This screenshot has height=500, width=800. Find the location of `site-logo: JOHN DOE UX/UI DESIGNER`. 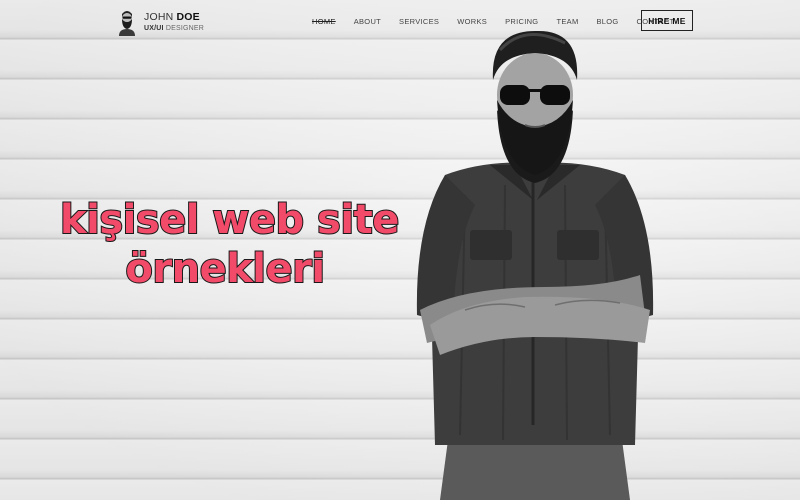

site-logo: JOHN DOE UX/UI DESIGNER is located at coordinates (160, 22).